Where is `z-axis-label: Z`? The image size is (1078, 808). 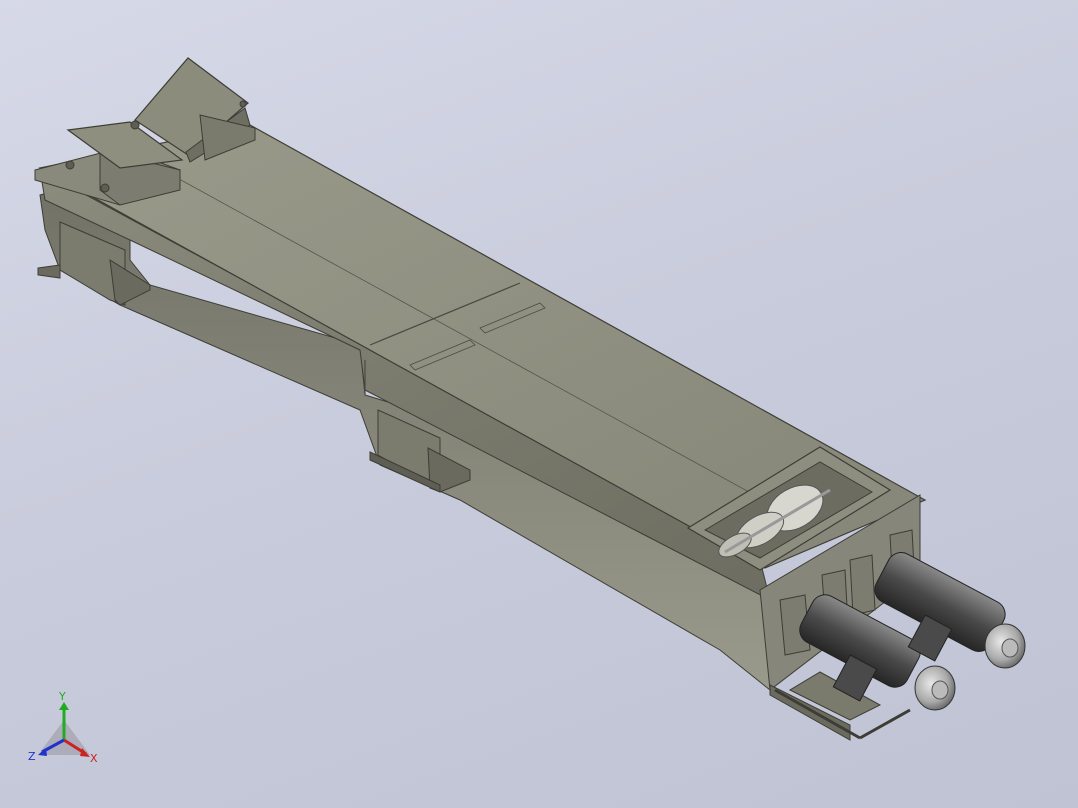
z-axis-label: Z is located at coordinates (32, 756).